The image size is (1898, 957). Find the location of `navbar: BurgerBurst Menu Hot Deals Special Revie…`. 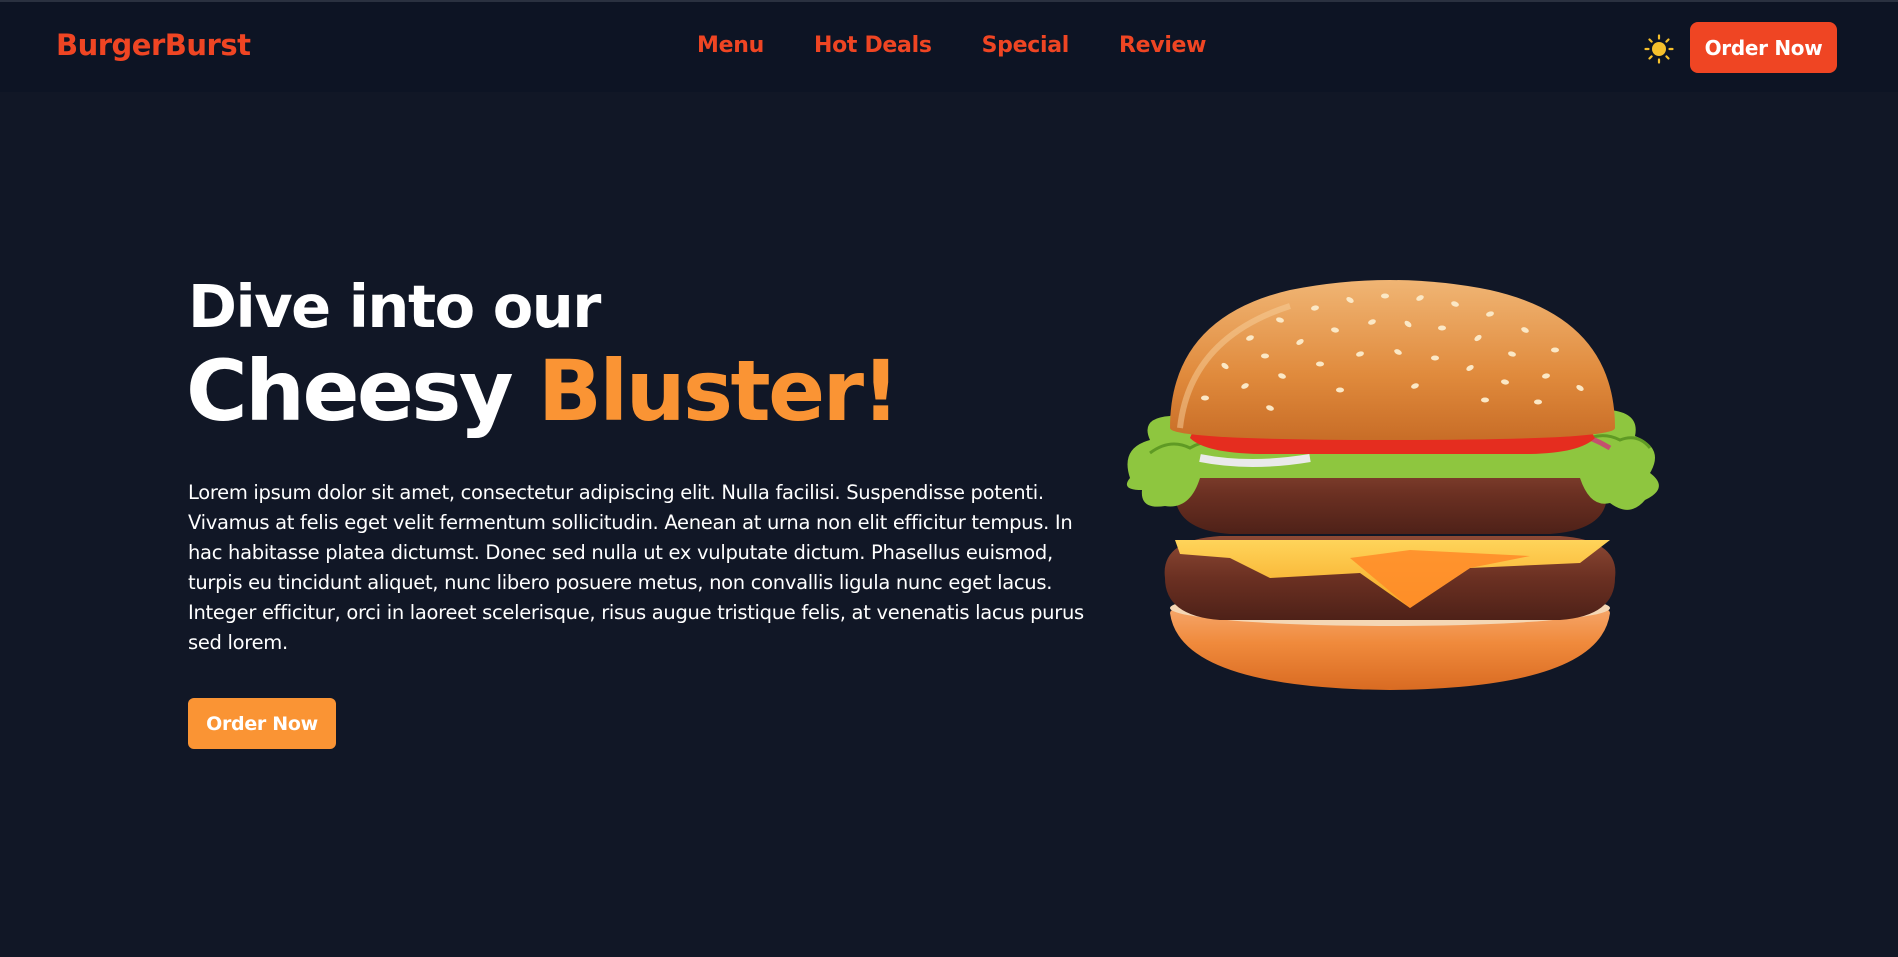

navbar: BurgerBurst Menu Hot Deals Special Revie… is located at coordinates (949, 47).